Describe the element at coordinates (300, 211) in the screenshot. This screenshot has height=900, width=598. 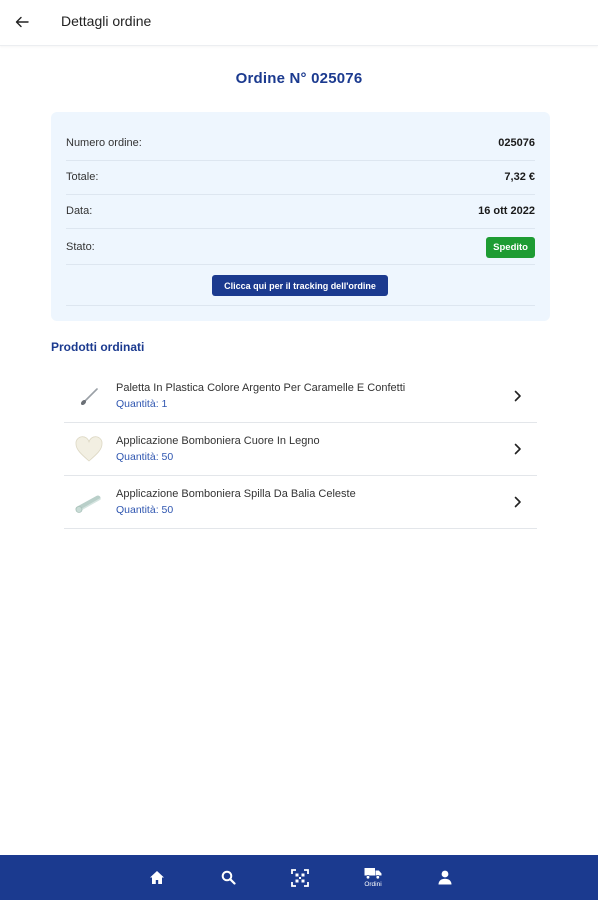
I see `date-row: Data: 16 ott 2022` at that location.